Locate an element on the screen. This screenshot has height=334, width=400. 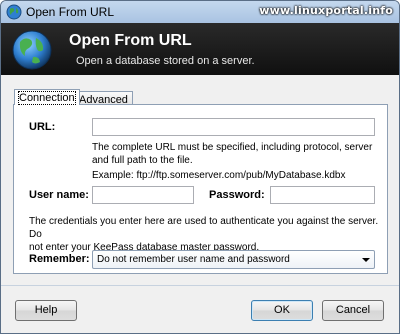
tab-connection-label: Connection is located at coordinates (47, 98).